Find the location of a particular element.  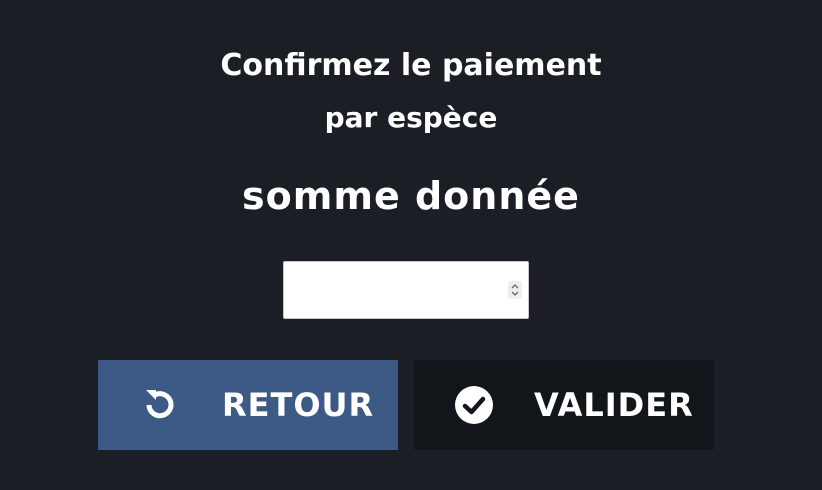

check-circle-icon is located at coordinates (474, 405).